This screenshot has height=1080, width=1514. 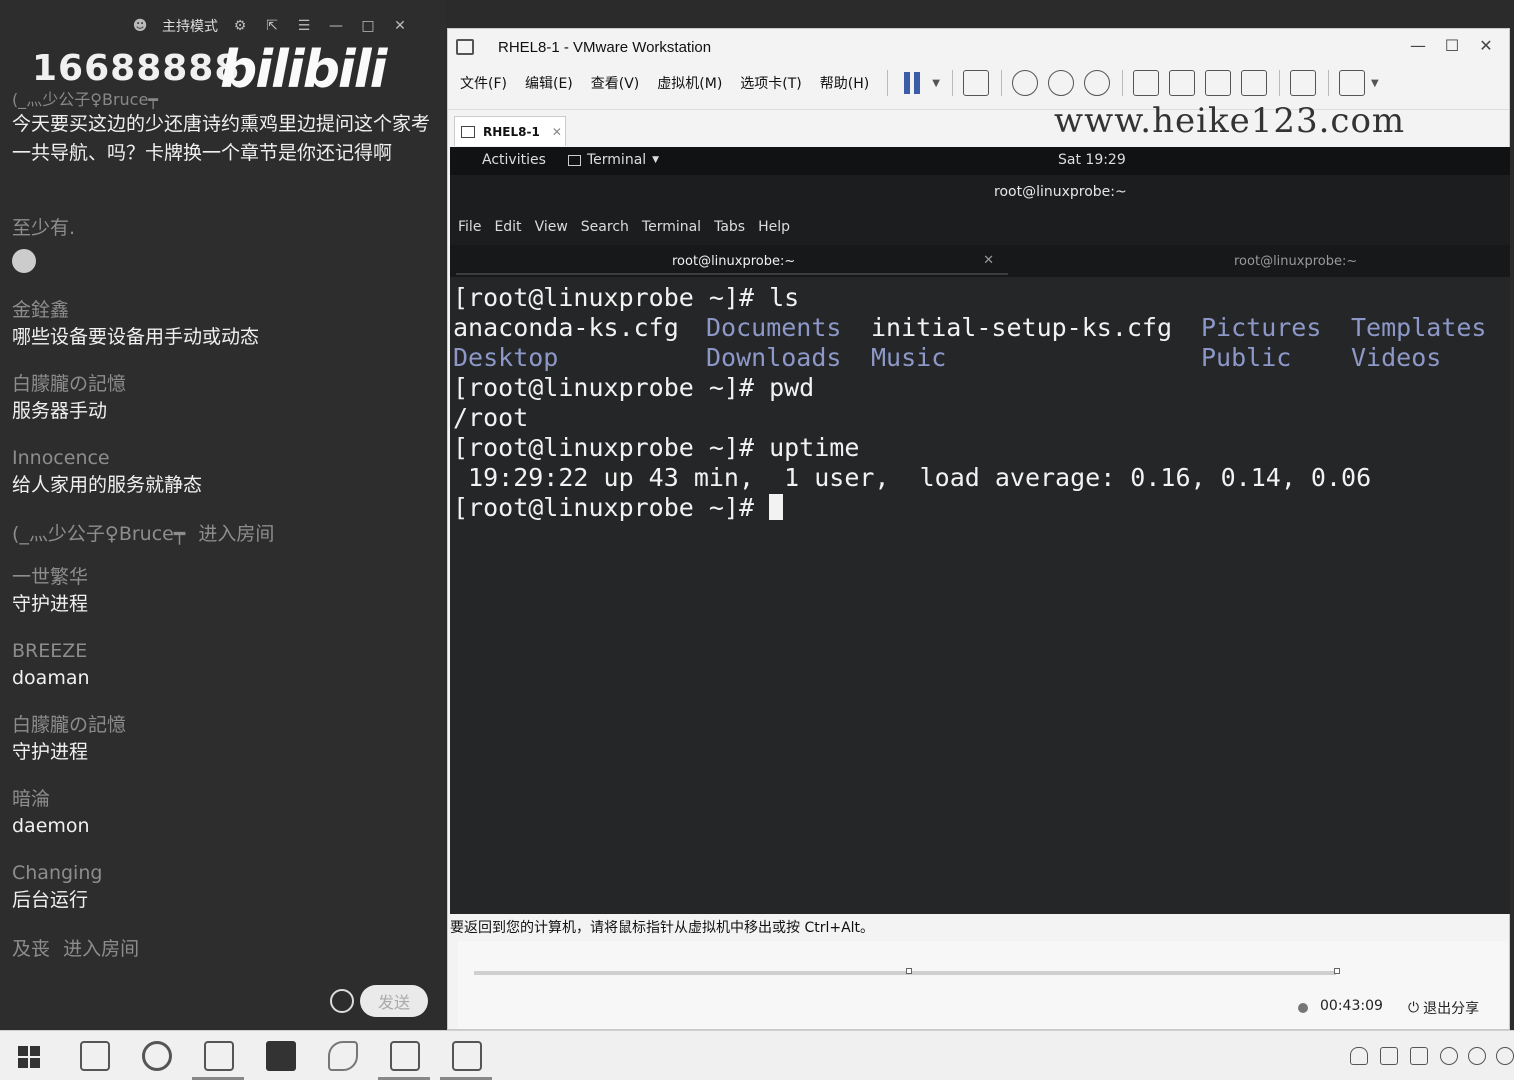 What do you see at coordinates (469, 227) in the screenshot?
I see `terminal-menu-file: File` at bounding box center [469, 227].